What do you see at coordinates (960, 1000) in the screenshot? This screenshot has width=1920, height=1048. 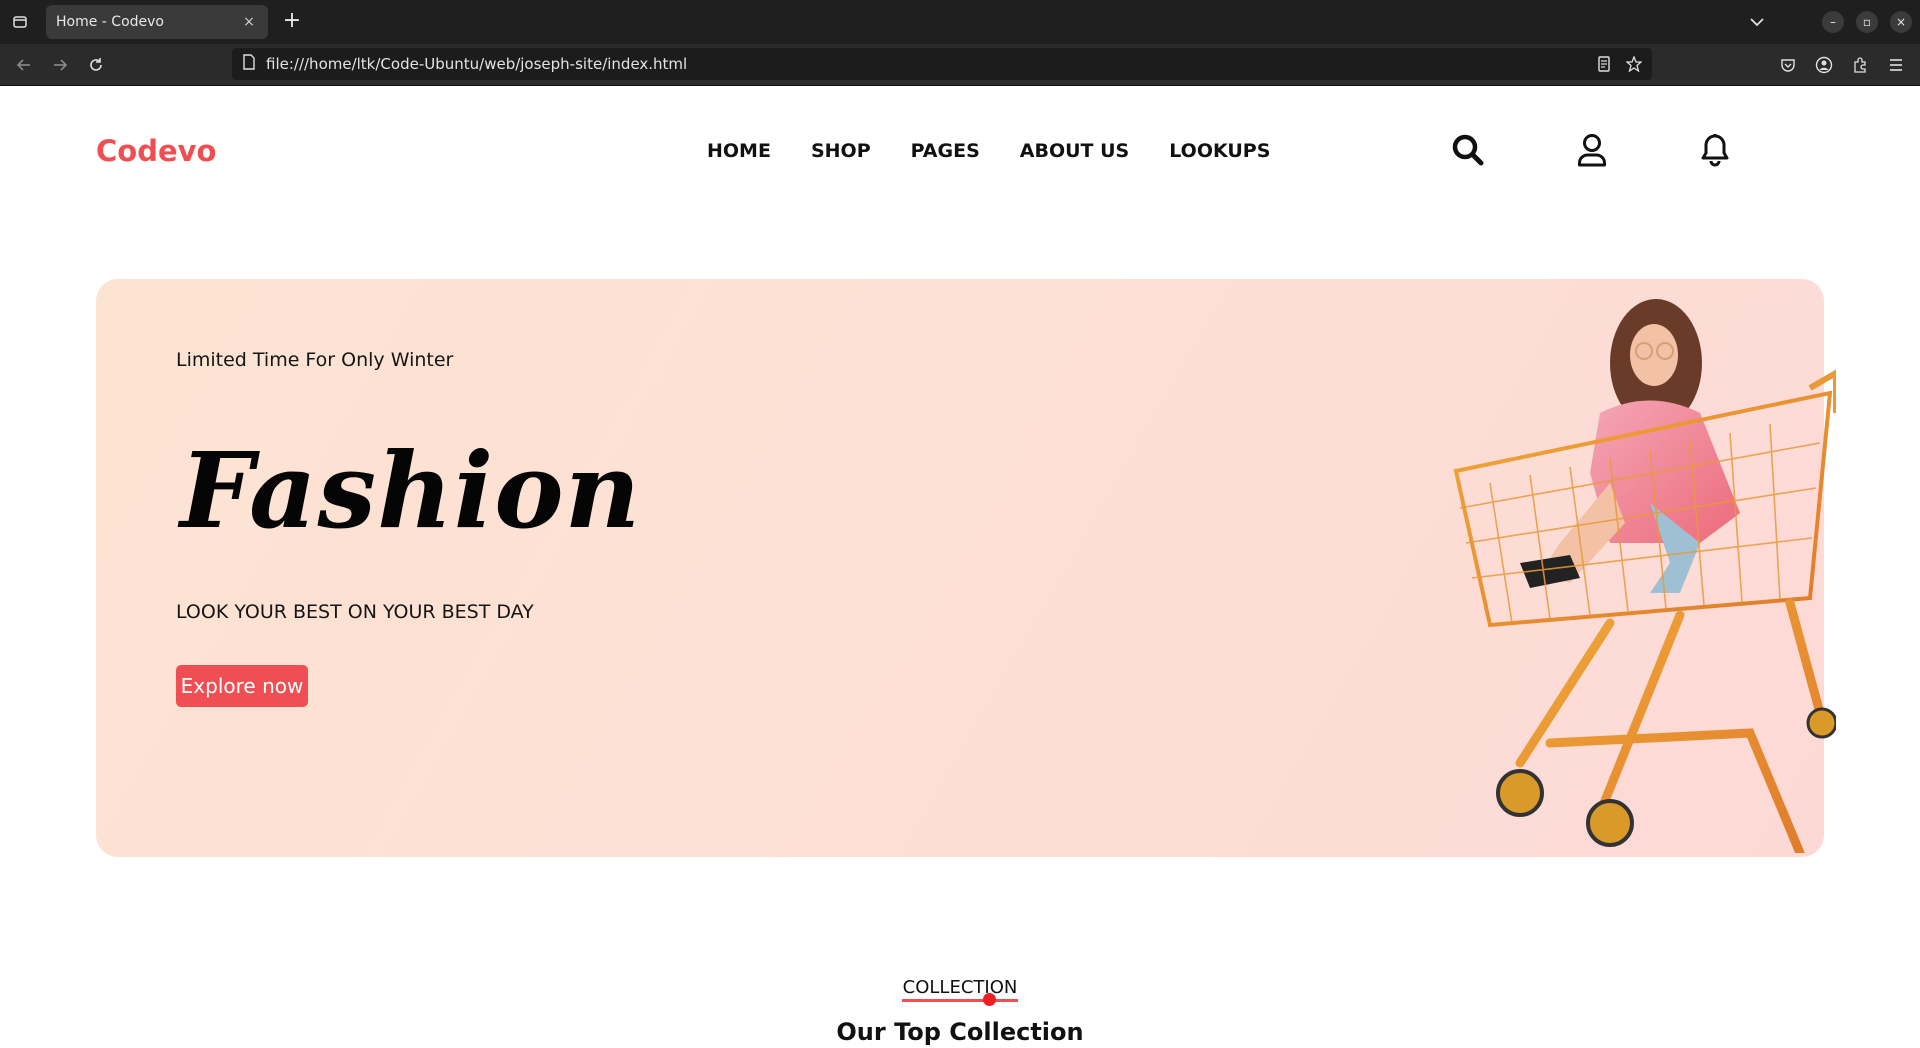 I see `kicker-underline` at bounding box center [960, 1000].